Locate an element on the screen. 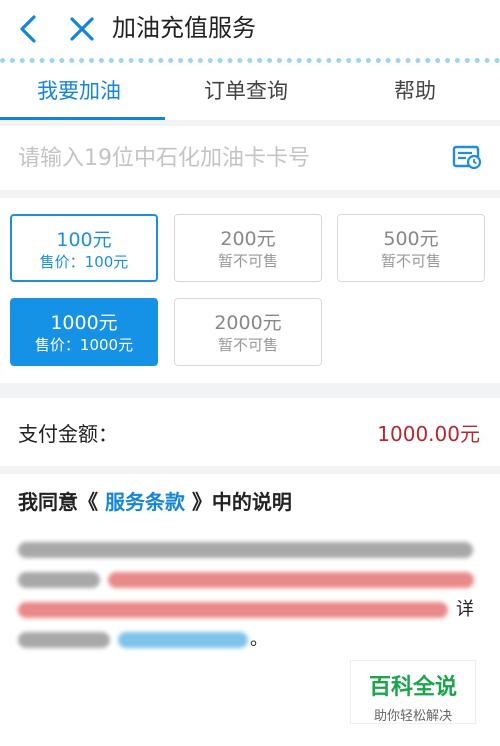 The image size is (500, 746). watermark-logo: 百科全说 助你轻松解决 is located at coordinates (413, 692).